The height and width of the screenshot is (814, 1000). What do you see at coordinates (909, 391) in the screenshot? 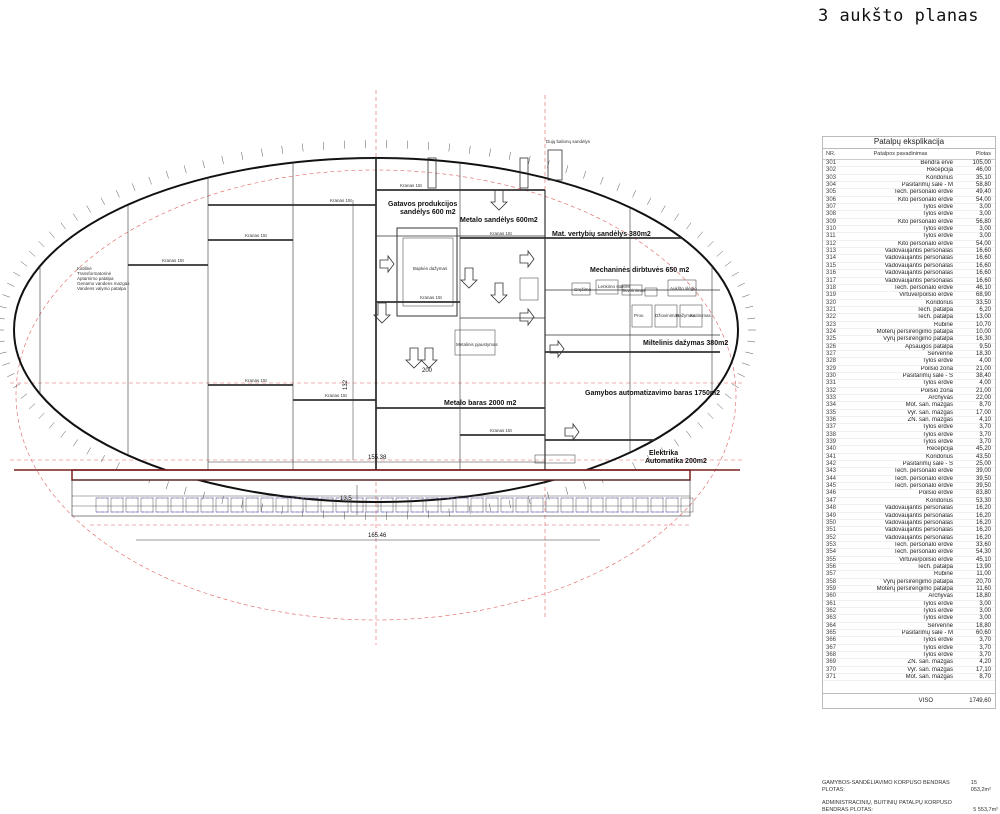
I see `room-row: 332Poilsio zona21,00` at bounding box center [909, 391].